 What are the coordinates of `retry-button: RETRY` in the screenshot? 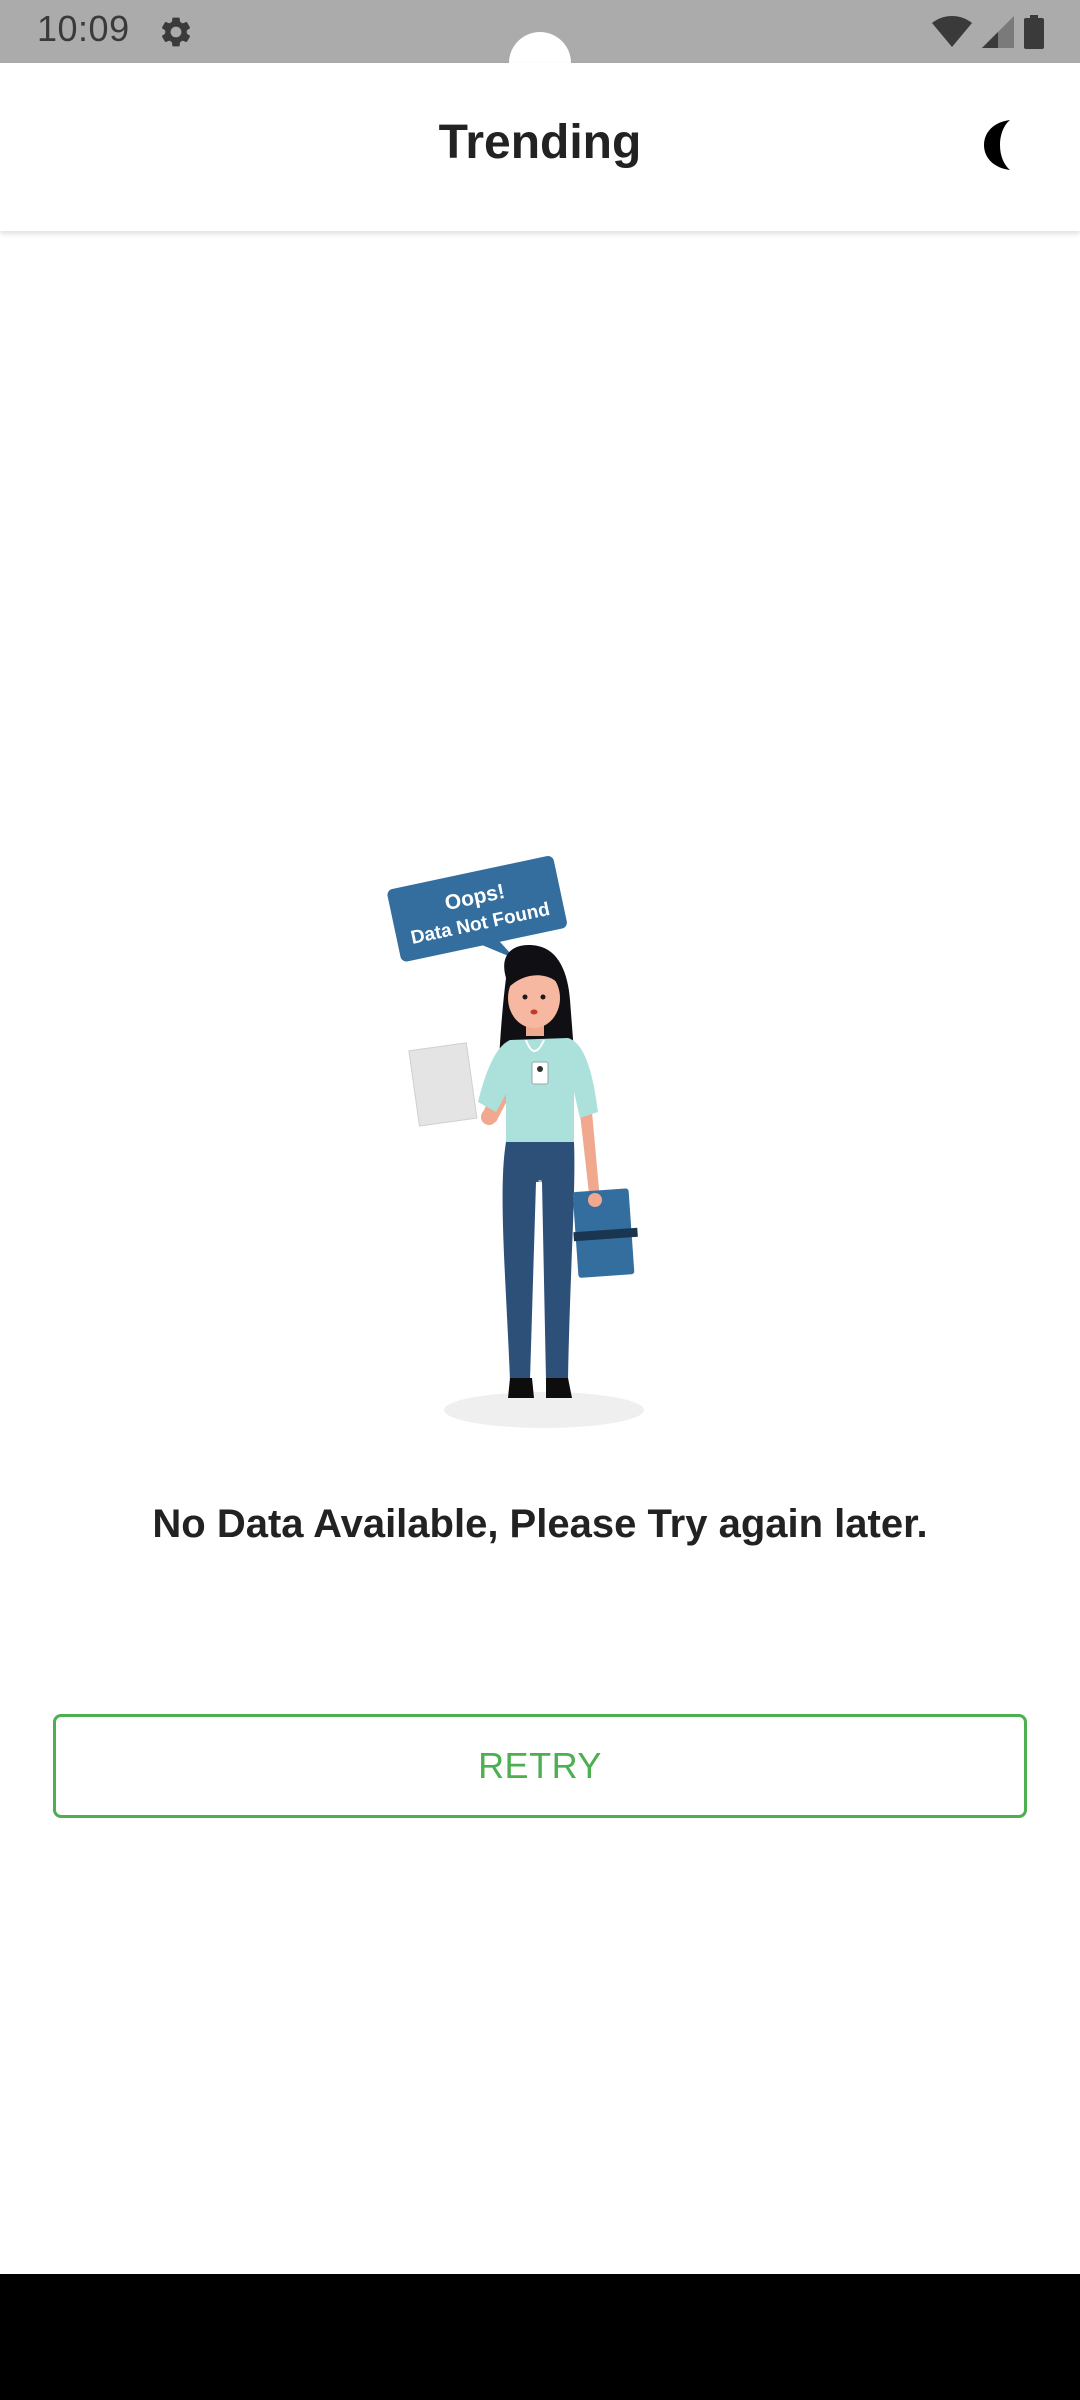 It's located at (540, 1766).